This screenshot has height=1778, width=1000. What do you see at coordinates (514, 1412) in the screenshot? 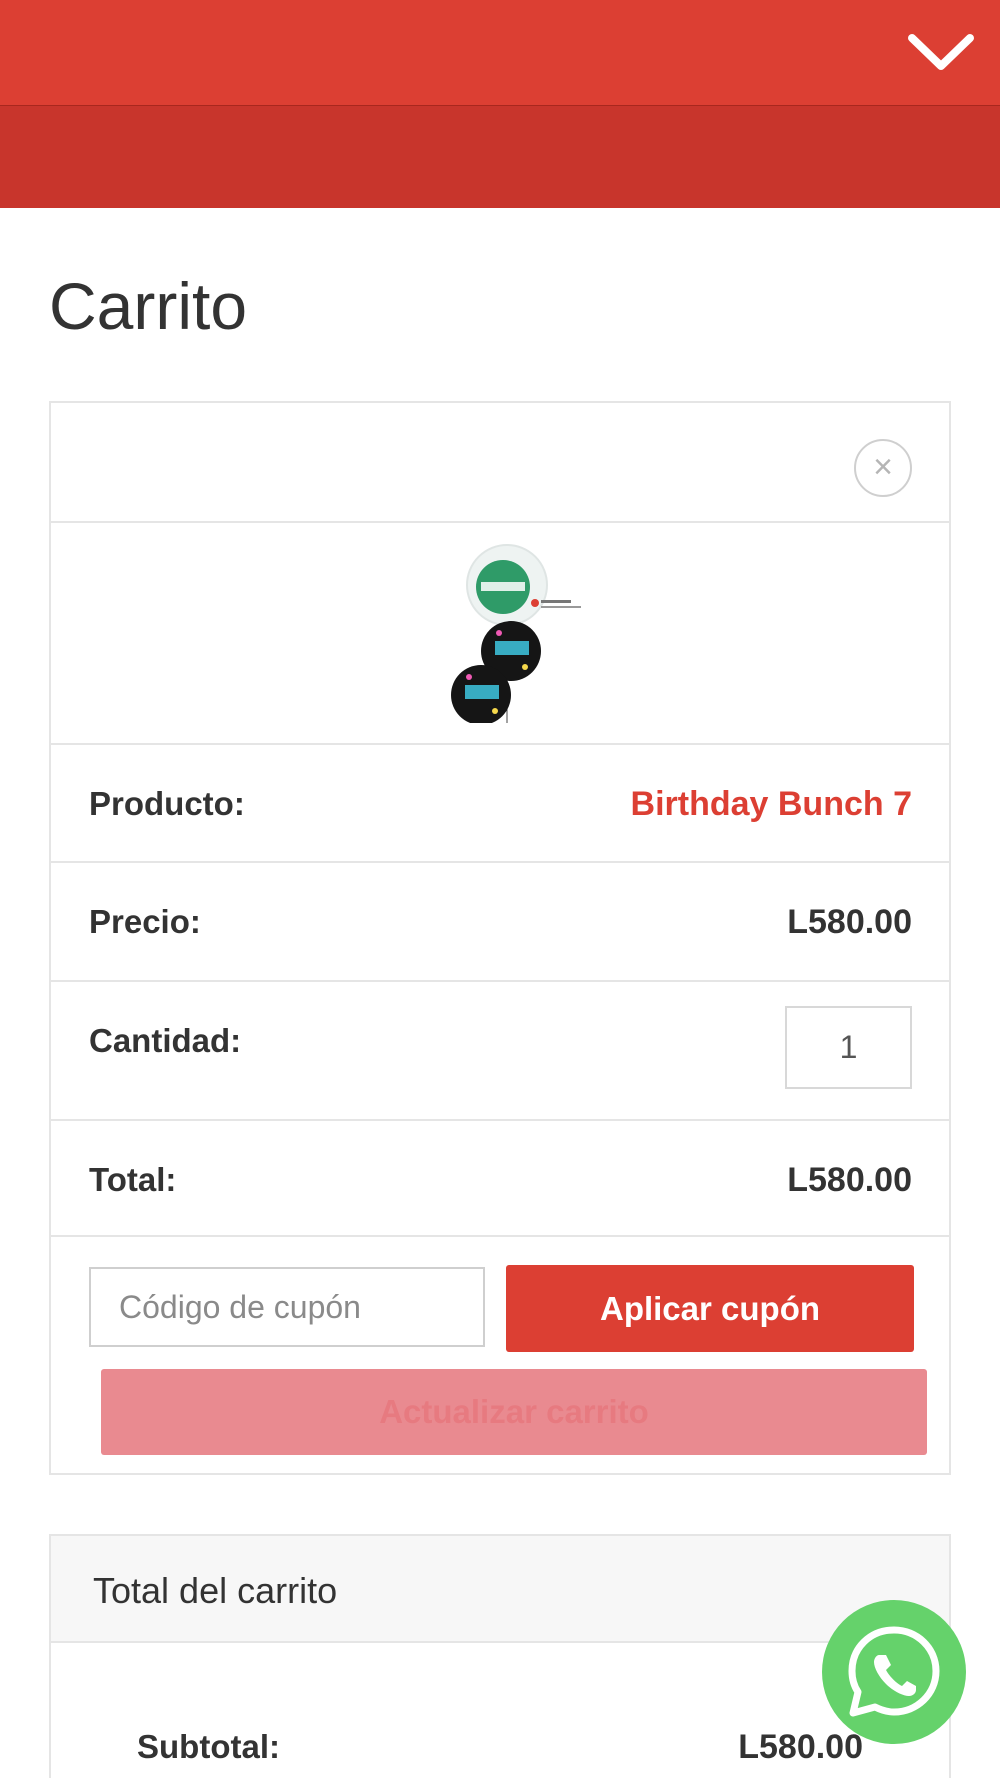
I see `update-cart-button: Actualizar carrito` at bounding box center [514, 1412].